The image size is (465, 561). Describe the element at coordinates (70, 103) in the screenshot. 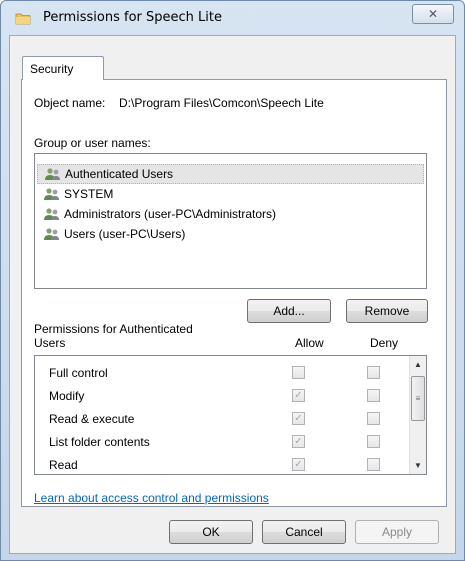

I see `object-name-label: Object name:` at that location.